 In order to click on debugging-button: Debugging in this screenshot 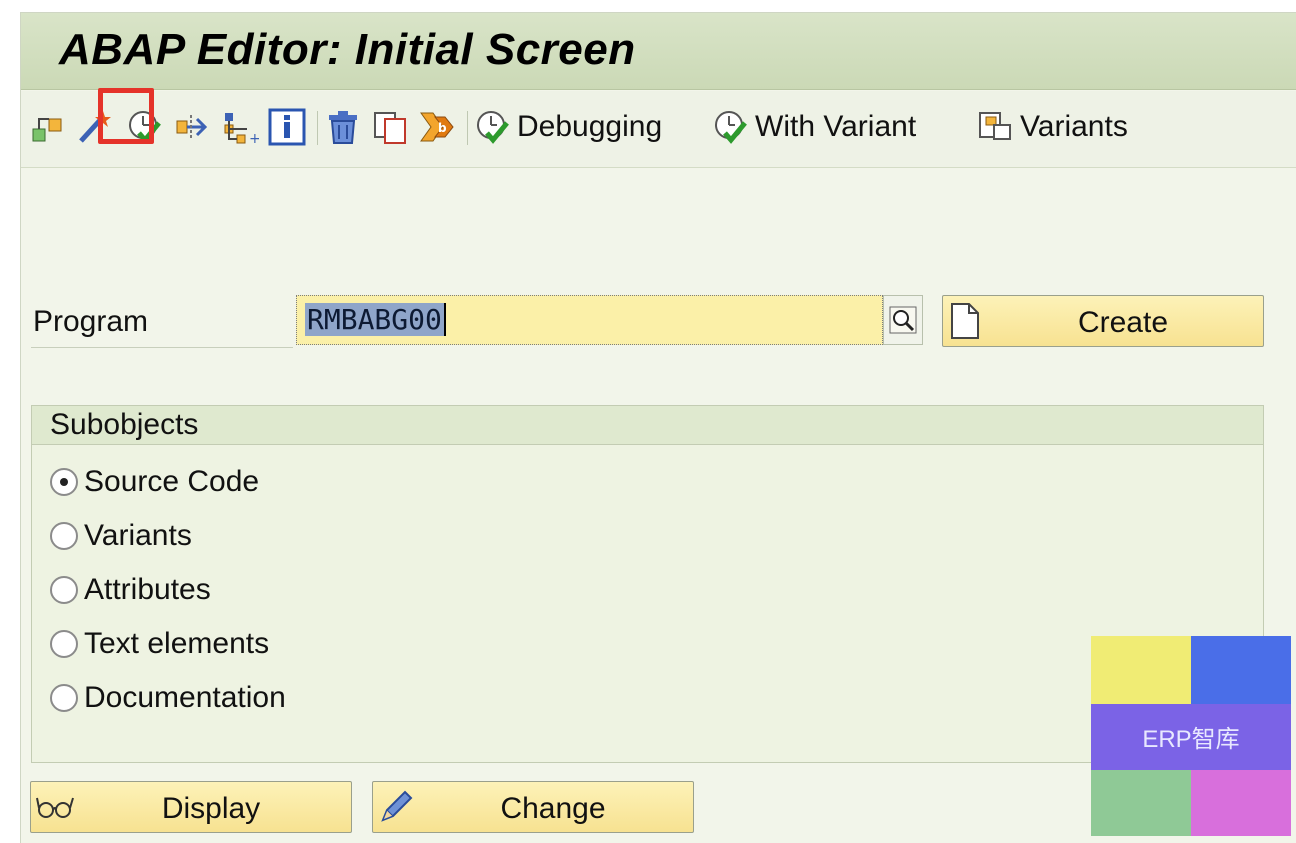, I will do `click(567, 127)`.